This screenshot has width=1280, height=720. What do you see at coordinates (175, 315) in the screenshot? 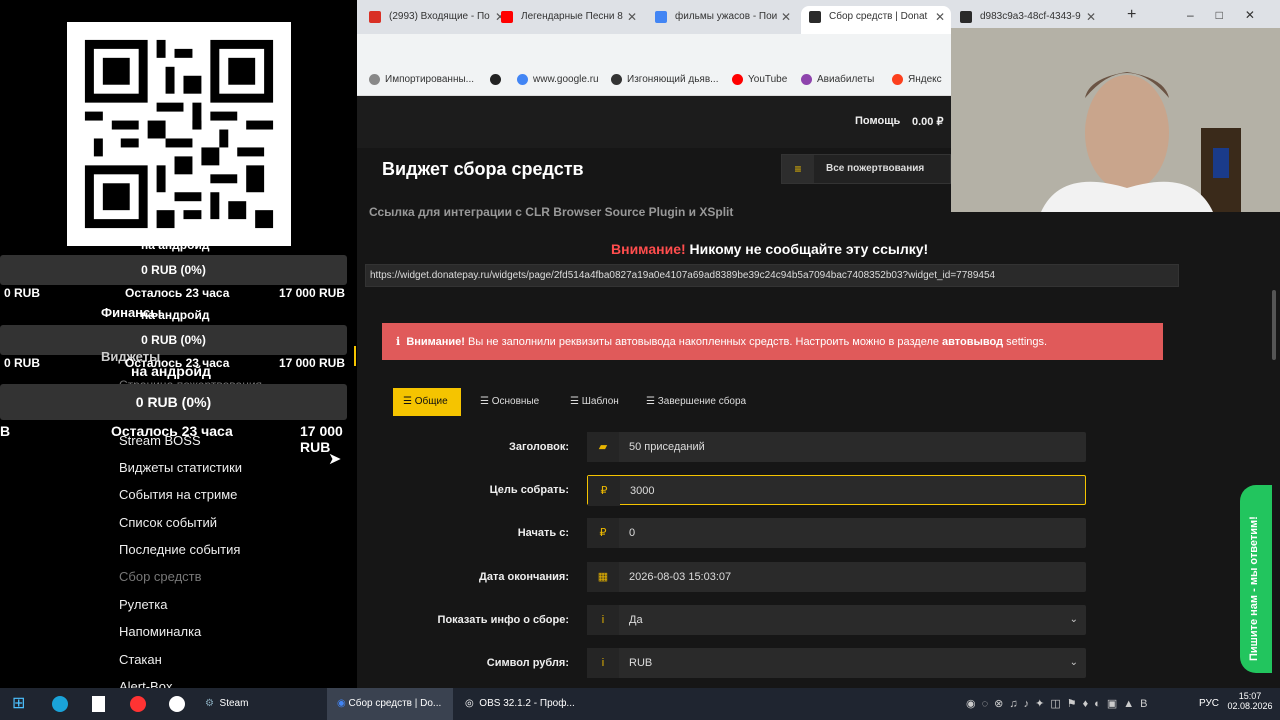
I see `android-label-2: на андройд` at bounding box center [175, 315].